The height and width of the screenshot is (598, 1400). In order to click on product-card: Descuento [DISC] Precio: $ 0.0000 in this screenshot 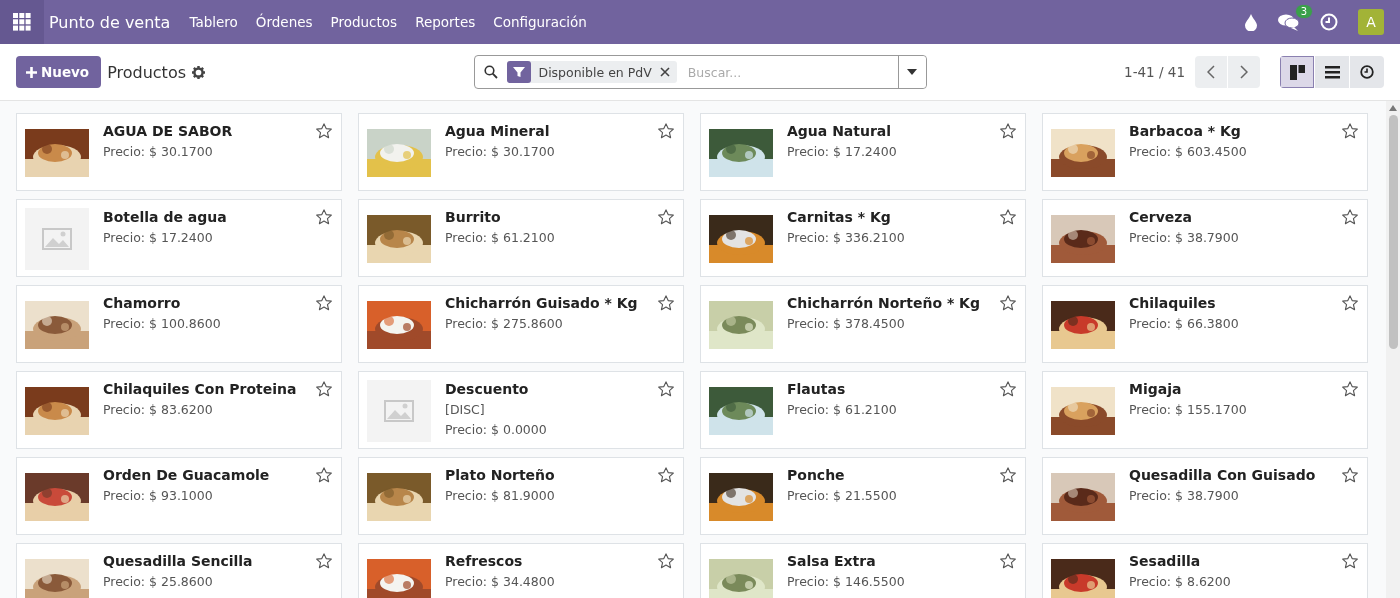, I will do `click(521, 410)`.